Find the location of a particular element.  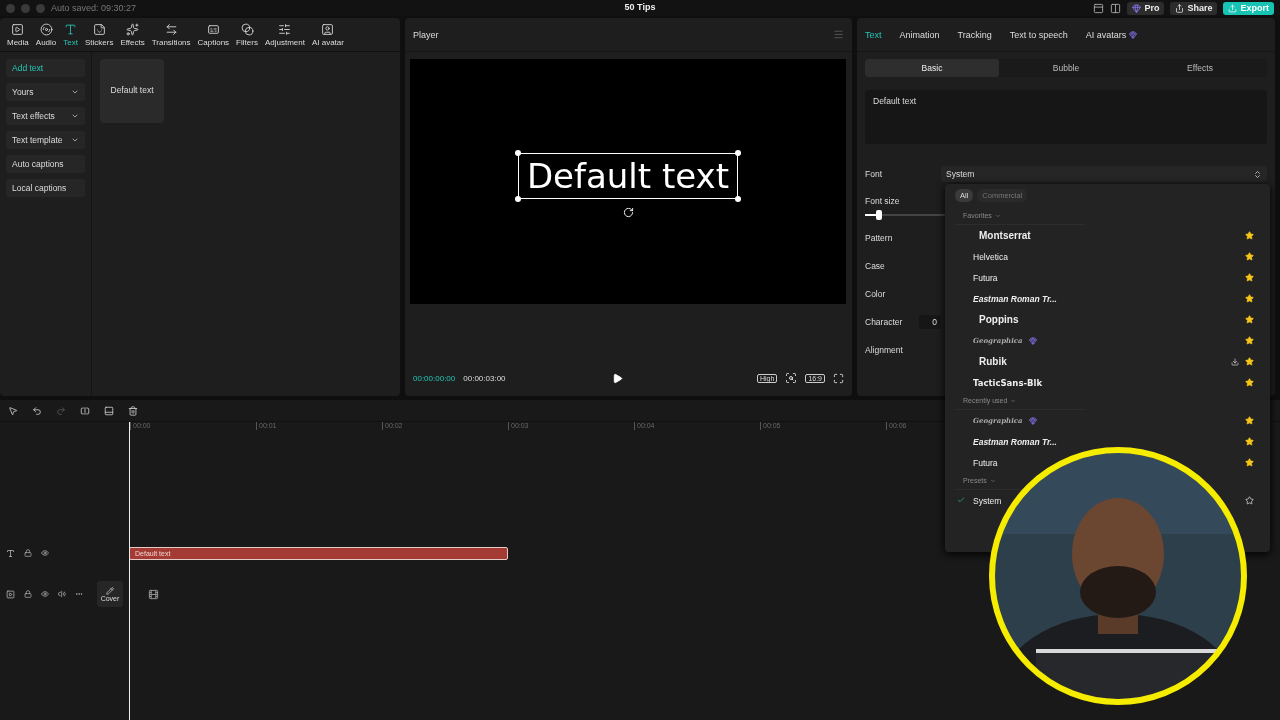

media-tab: Captions is located at coordinates (213, 34).